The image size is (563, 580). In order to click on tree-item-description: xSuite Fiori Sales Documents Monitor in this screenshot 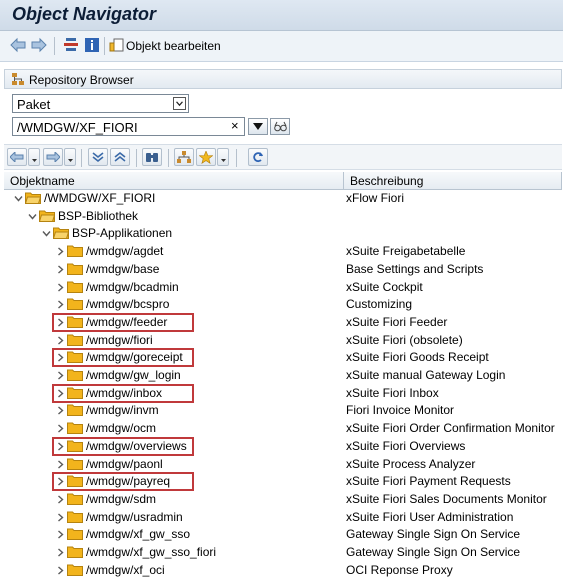, I will do `click(446, 498)`.